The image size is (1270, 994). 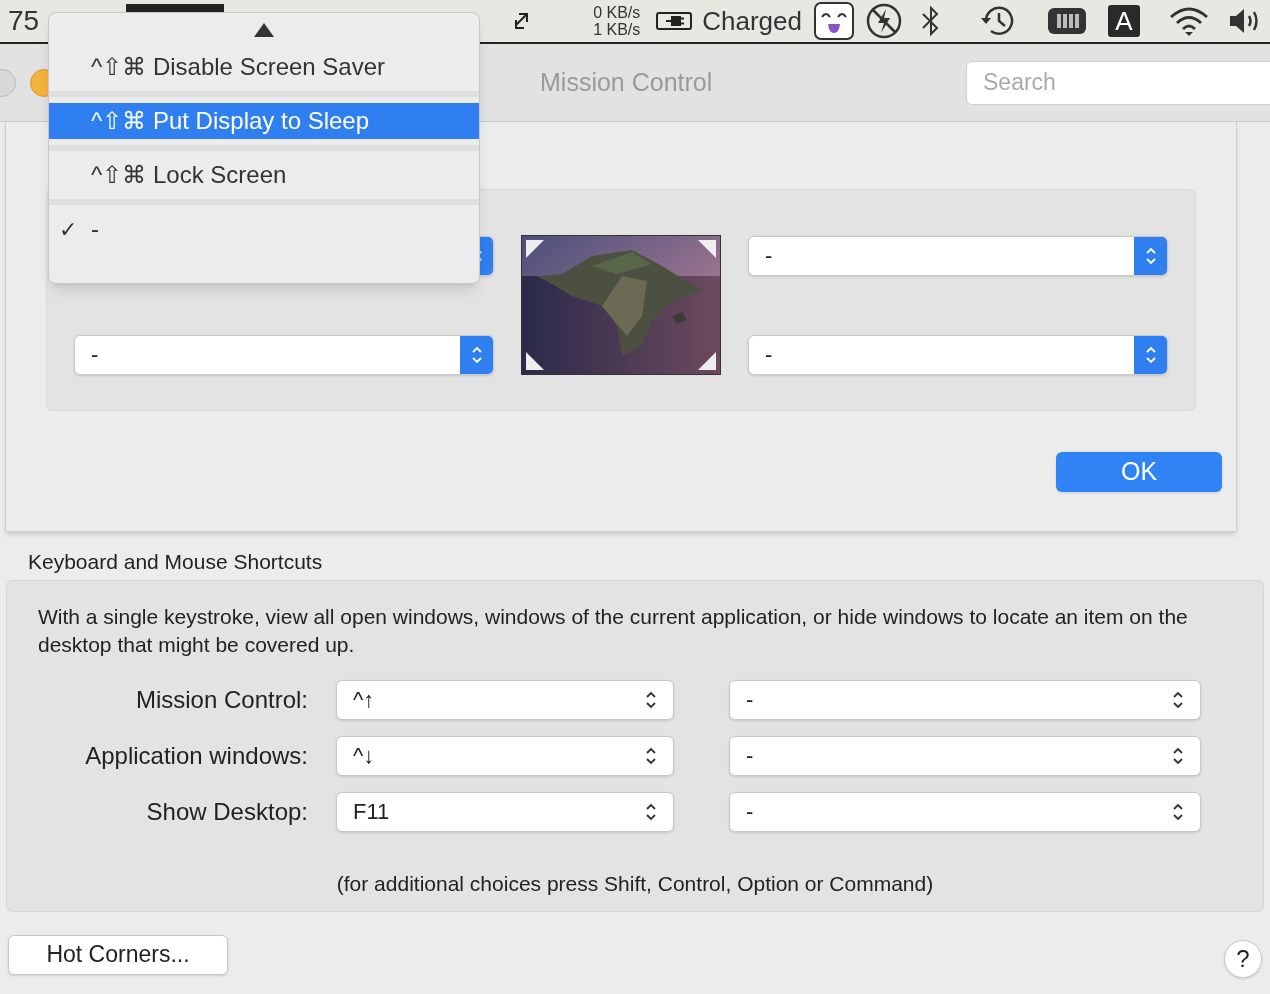 I want to click on upload-rate: 1 KB/s, so click(x=617, y=29).